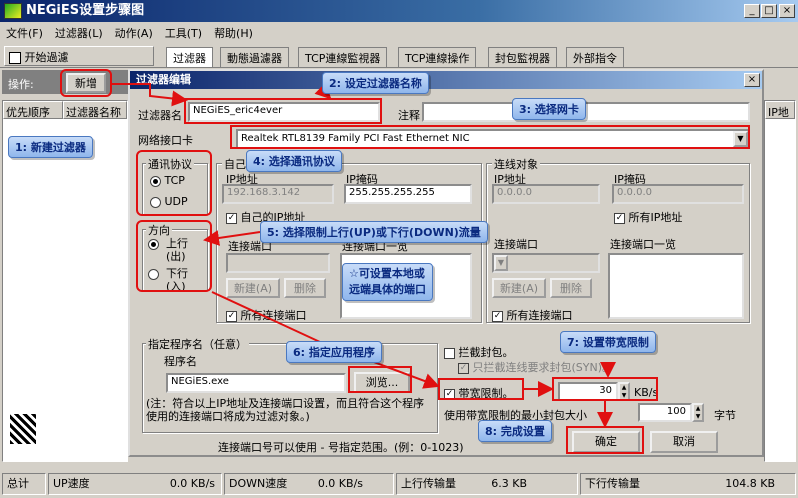 Image resolution: width=798 pixels, height=498 pixels. Describe the element at coordinates (160, 115) in the screenshot. I see `filter-name-label: 过滤器名` at that location.